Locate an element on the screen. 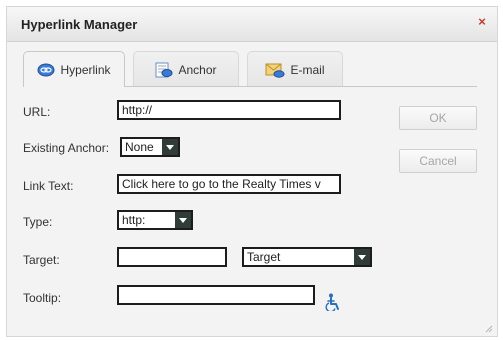 This screenshot has height=341, width=503. tab-label: Hyperlink is located at coordinates (85, 69).